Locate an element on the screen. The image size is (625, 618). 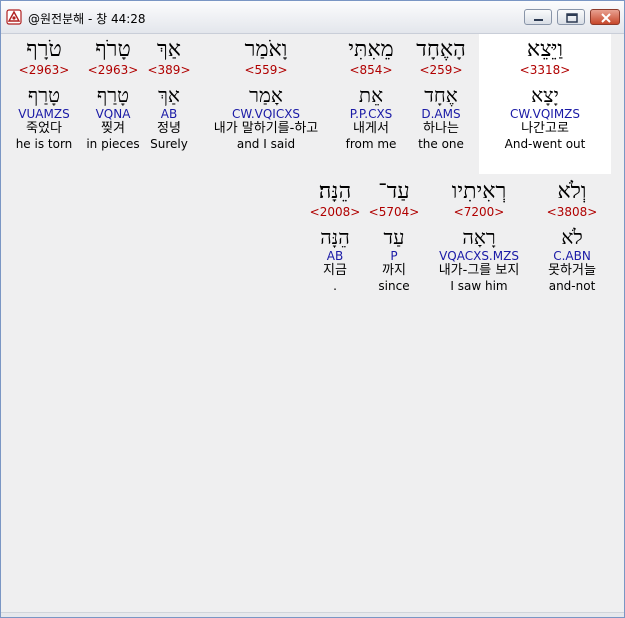
hebrew-lexeme: לֹא is located at coordinates (572, 237).